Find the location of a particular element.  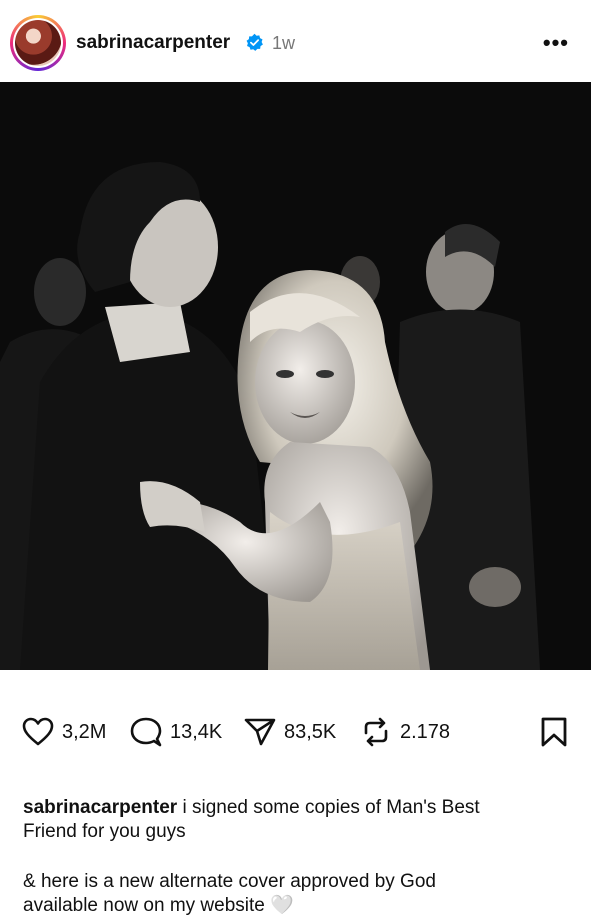

share-count: 83,5K is located at coordinates (310, 731).